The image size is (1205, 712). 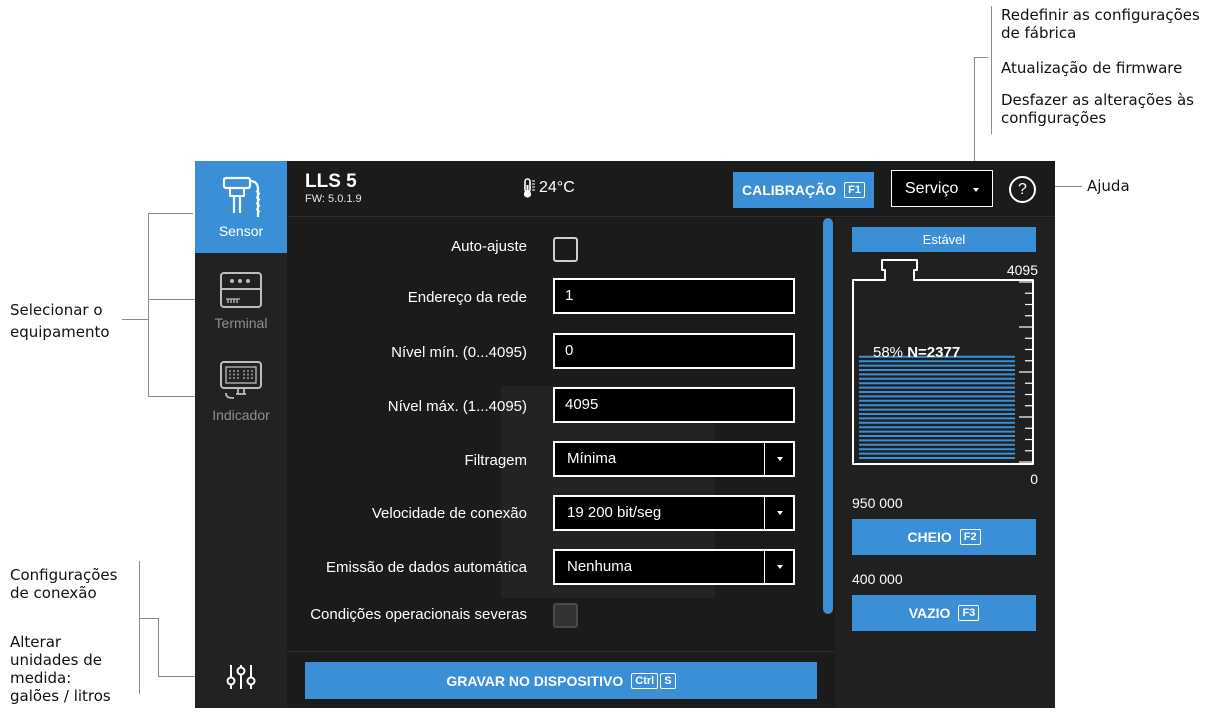 I want to click on service-dropdown: Serviço, so click(x=942, y=188).